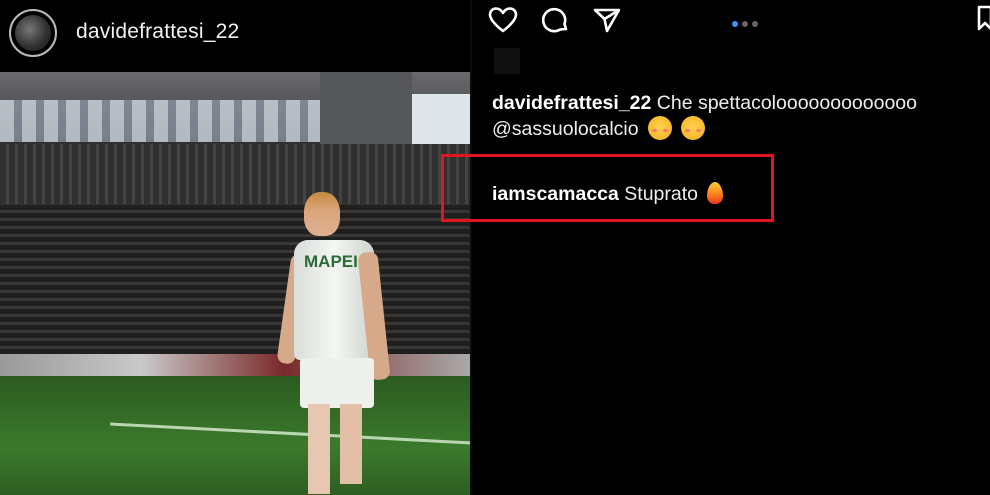 Image resolution: width=990 pixels, height=495 pixels. Describe the element at coordinates (165, 121) in the screenshot. I see `stadium-lights` at that location.